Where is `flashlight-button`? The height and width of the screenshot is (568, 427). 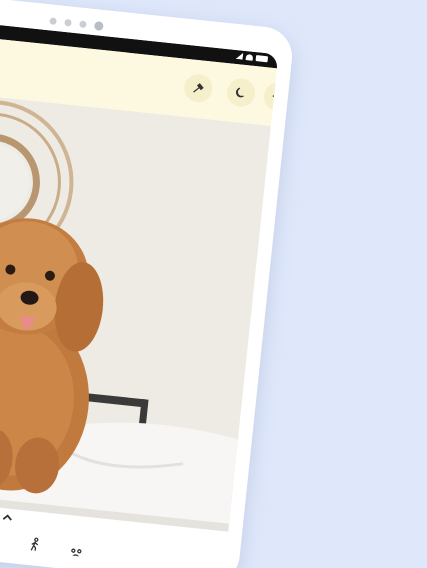 flashlight-button is located at coordinates (198, 88).